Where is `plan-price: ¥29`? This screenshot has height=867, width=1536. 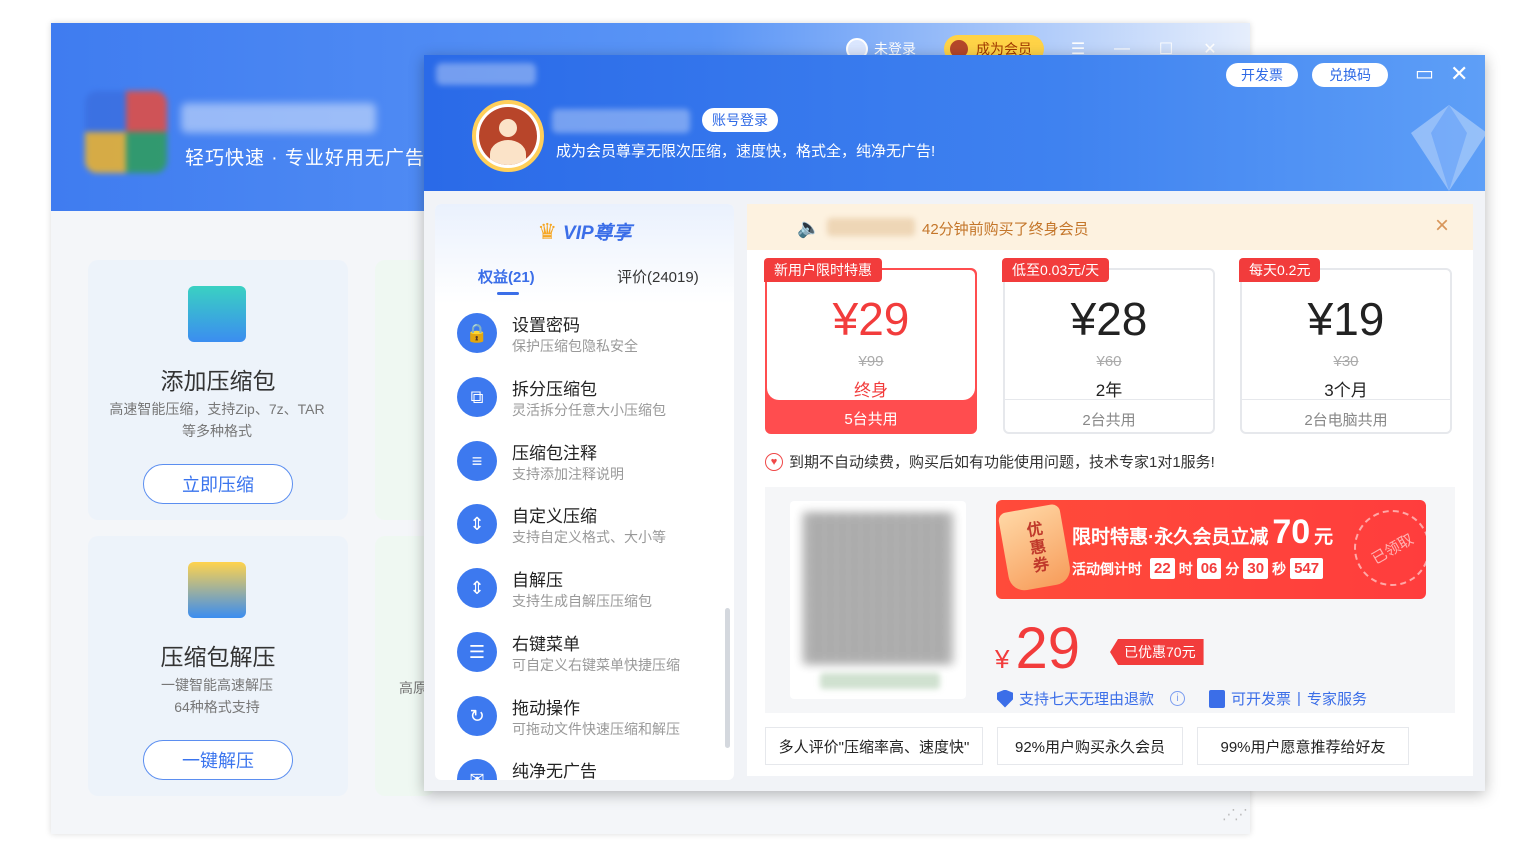
plan-price: ¥29 is located at coordinates (871, 319).